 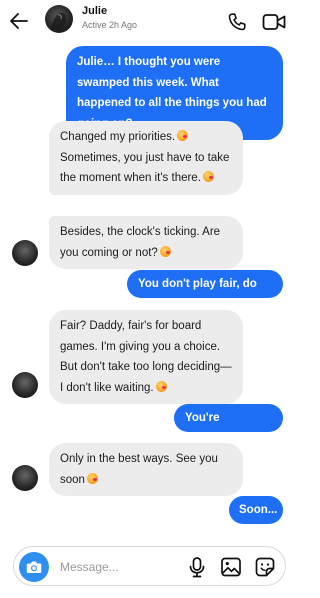 I want to click on microphone-icon, so click(x=197, y=567).